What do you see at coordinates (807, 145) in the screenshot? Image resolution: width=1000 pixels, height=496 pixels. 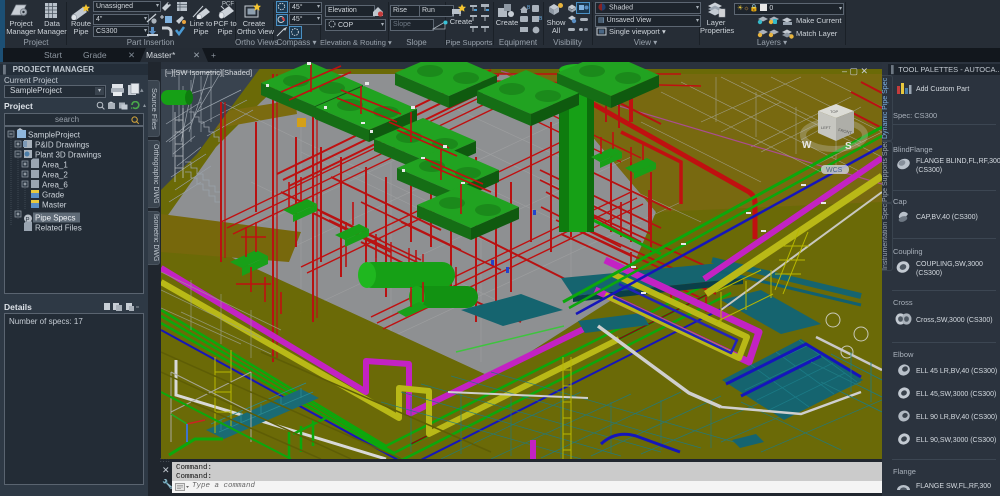 I see `svg-text: W` at bounding box center [807, 145].